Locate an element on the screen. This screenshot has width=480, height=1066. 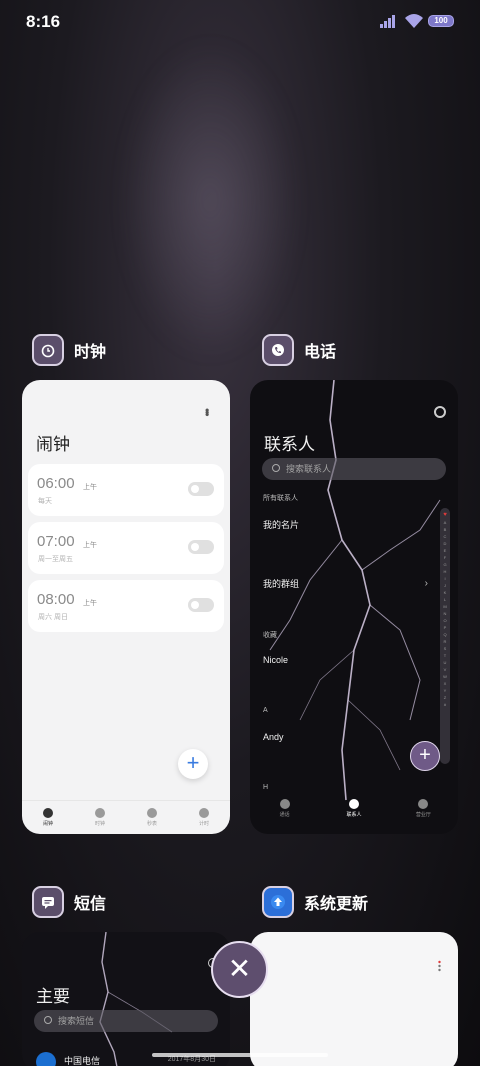
heart-icon: ♥ is located at coordinates (445, 515).